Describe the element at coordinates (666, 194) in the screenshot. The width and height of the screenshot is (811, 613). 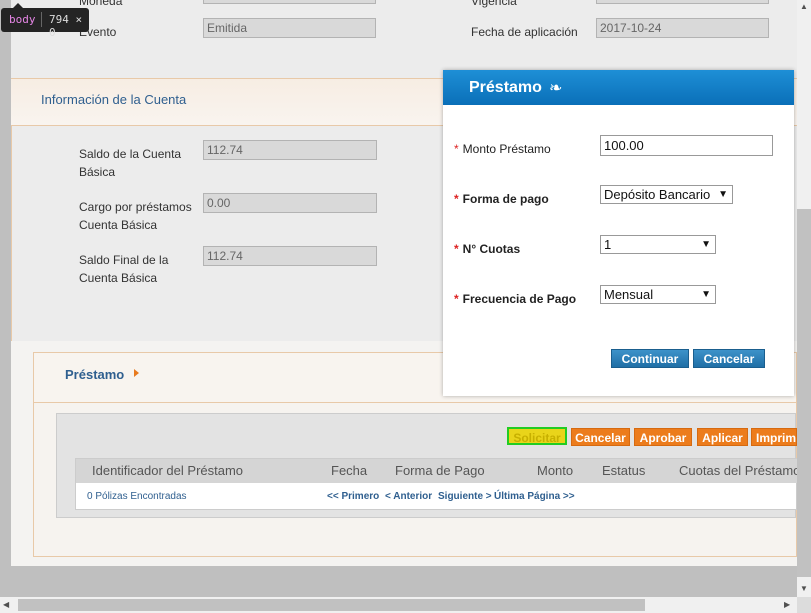
I see `forma-pago-select: Depósito Bancario ▼` at that location.